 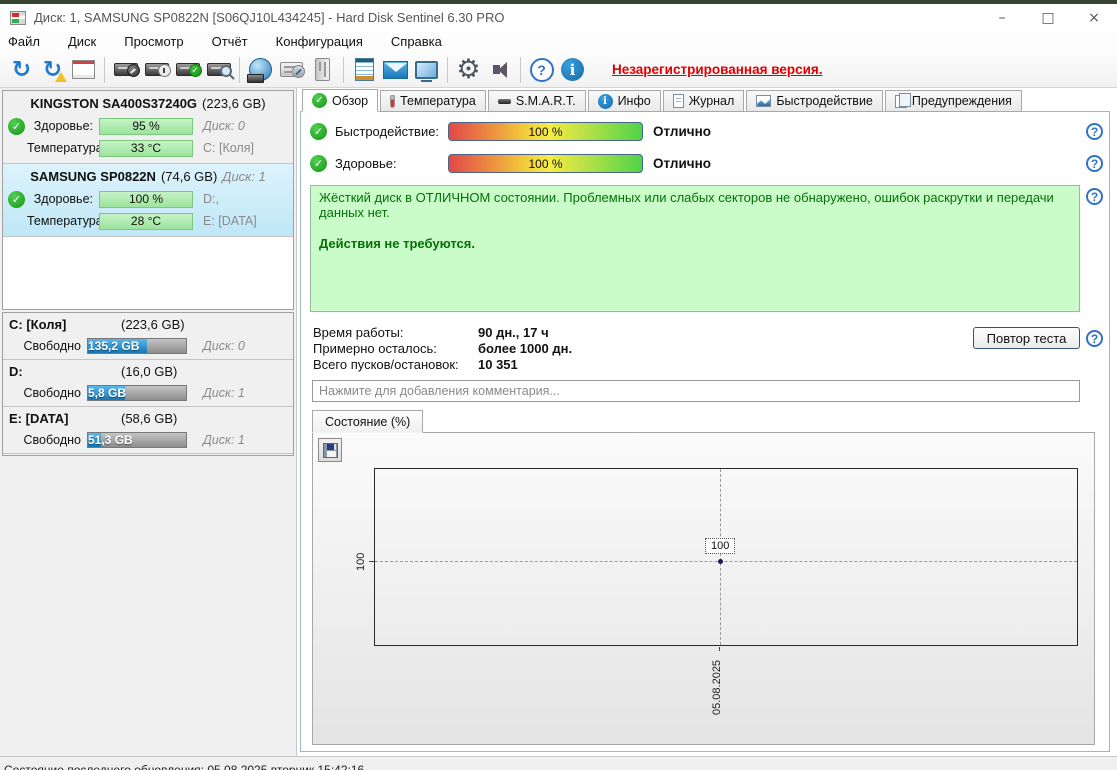 What do you see at coordinates (426, 69) in the screenshot?
I see `remote-monitor-icon` at bounding box center [426, 69].